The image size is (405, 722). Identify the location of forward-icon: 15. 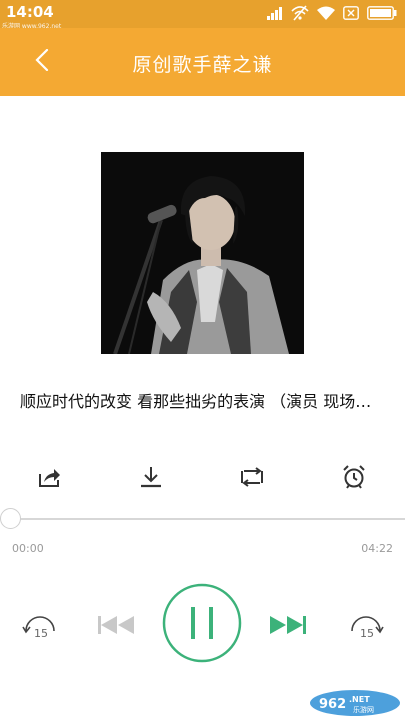
(366, 628).